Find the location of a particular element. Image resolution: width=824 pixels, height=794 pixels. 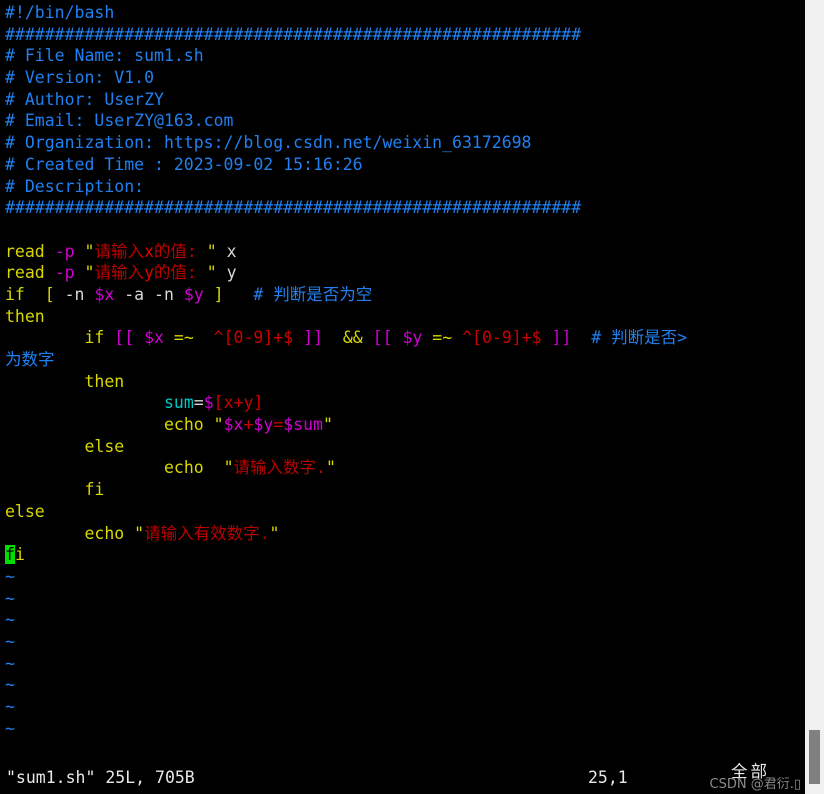

code-line-then-1: then is located at coordinates (402, 317).